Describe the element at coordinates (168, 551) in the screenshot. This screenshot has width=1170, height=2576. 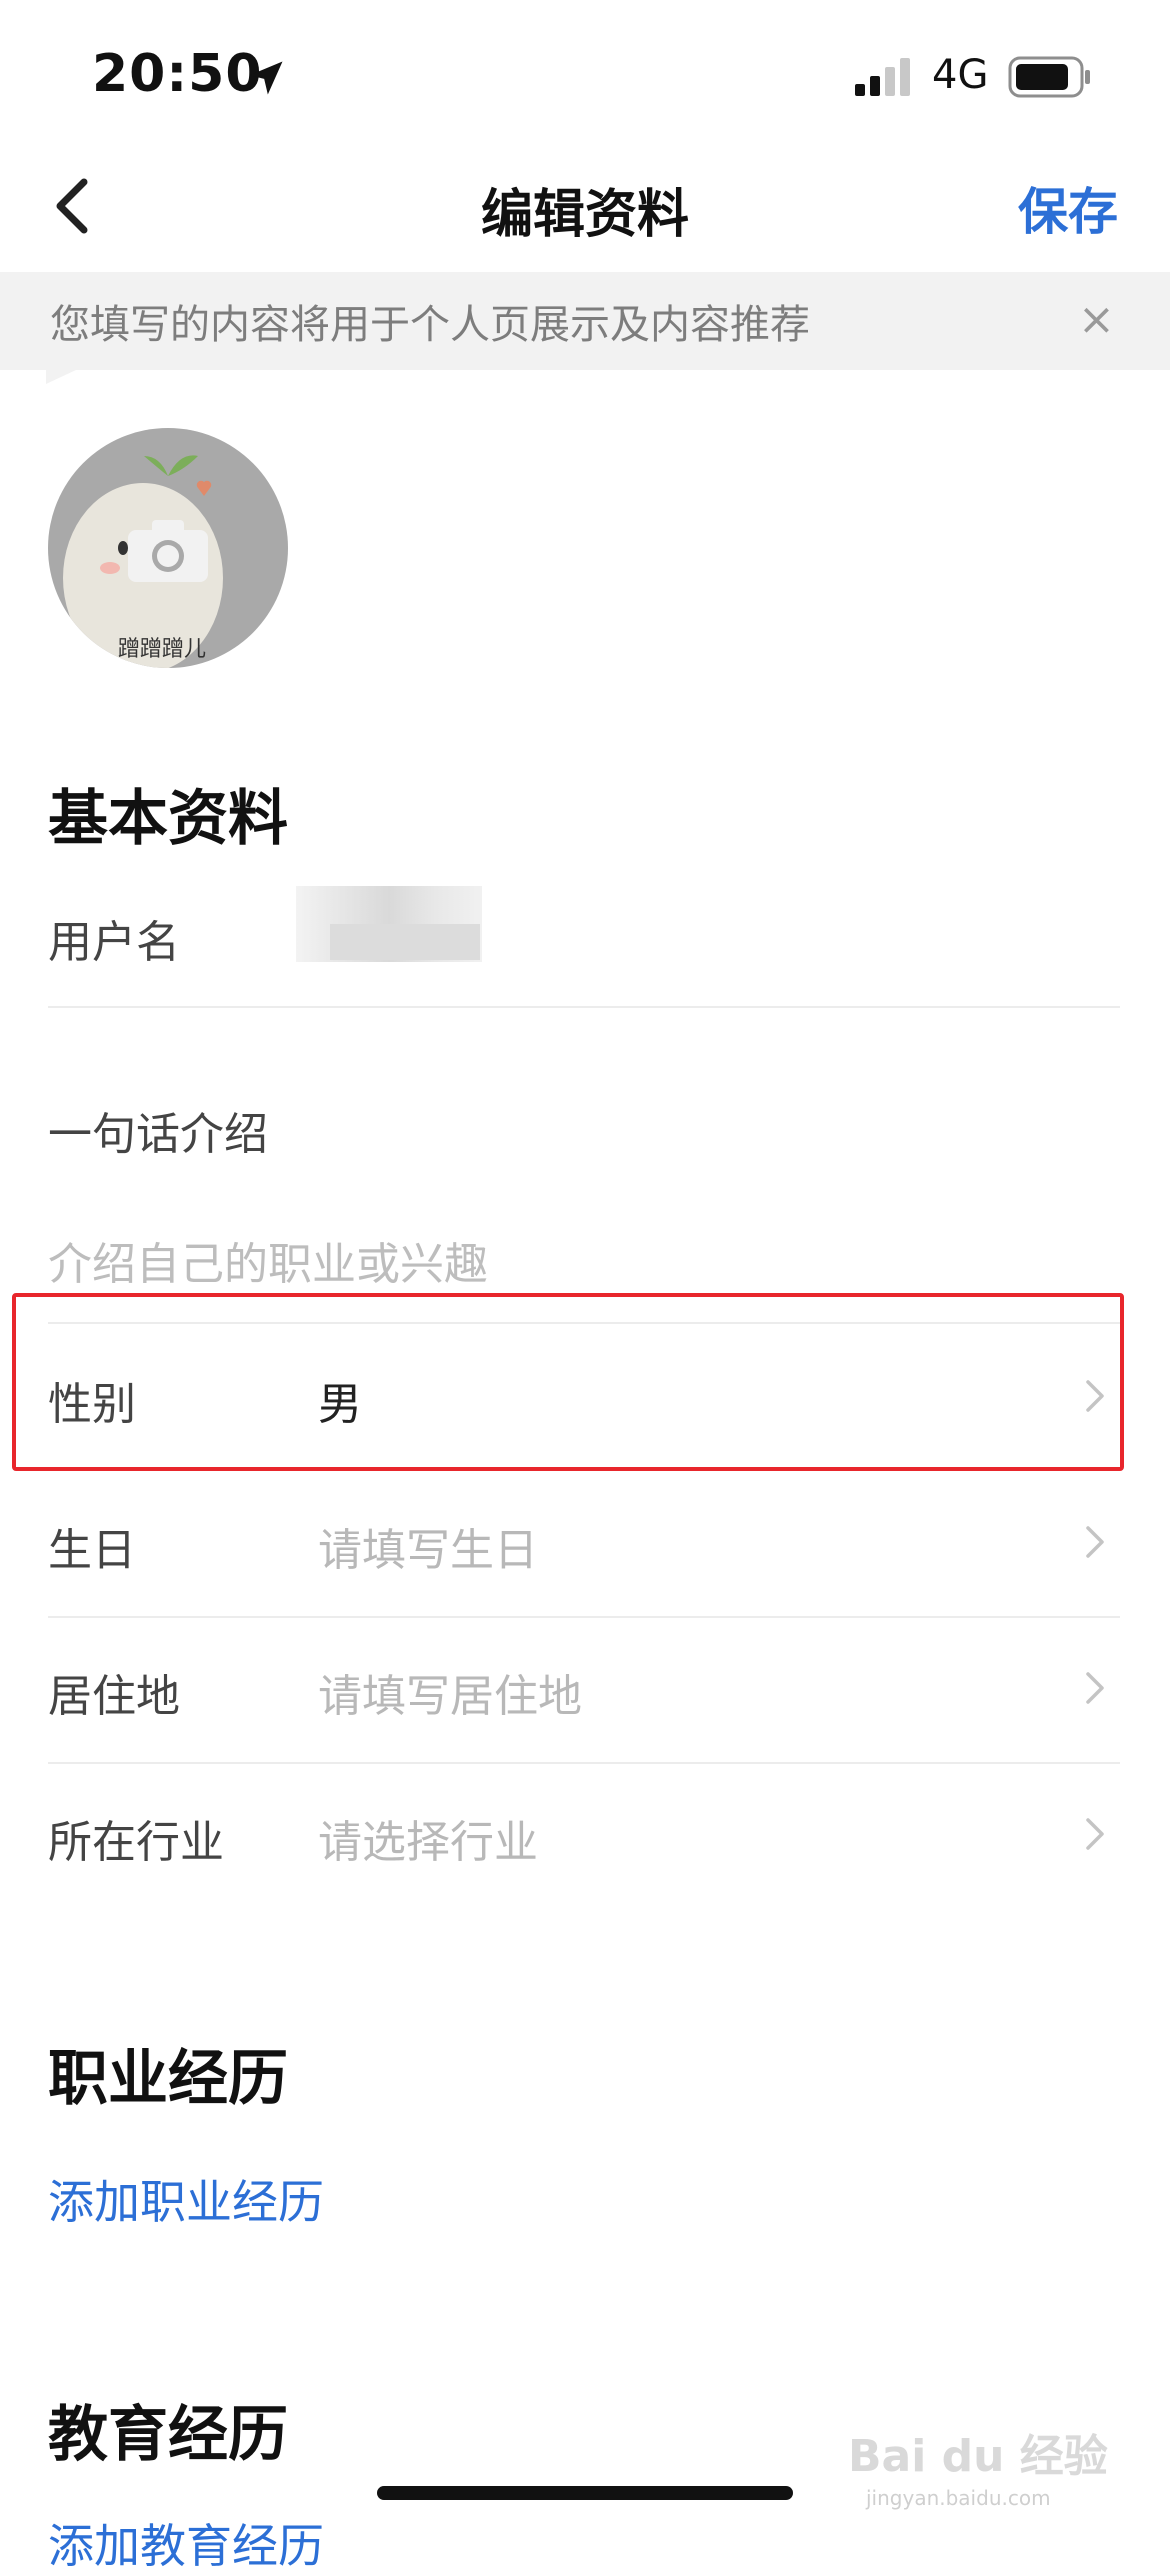
I see `camera-icon` at that location.